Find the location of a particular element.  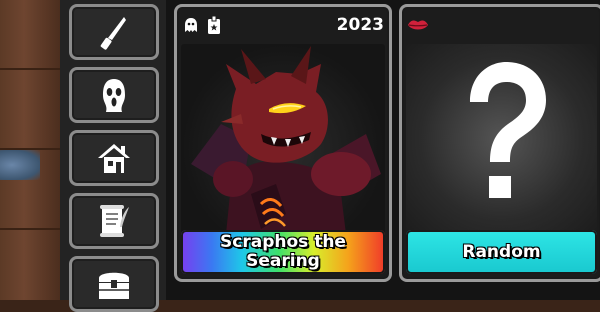

background-wood-wall is located at coordinates (30, 150).